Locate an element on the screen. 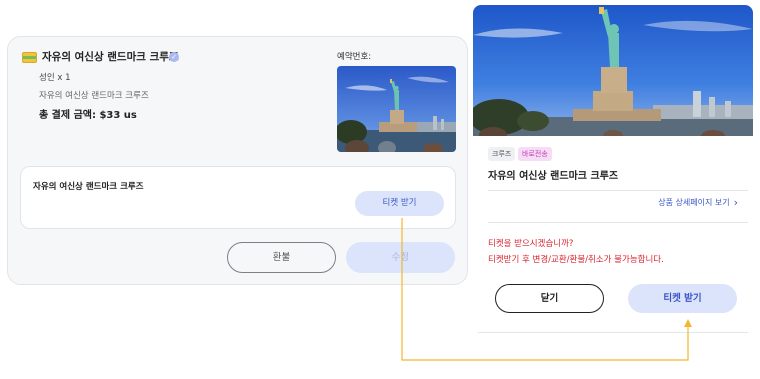 The height and width of the screenshot is (379, 760). edit-button: 수정 is located at coordinates (400, 257).